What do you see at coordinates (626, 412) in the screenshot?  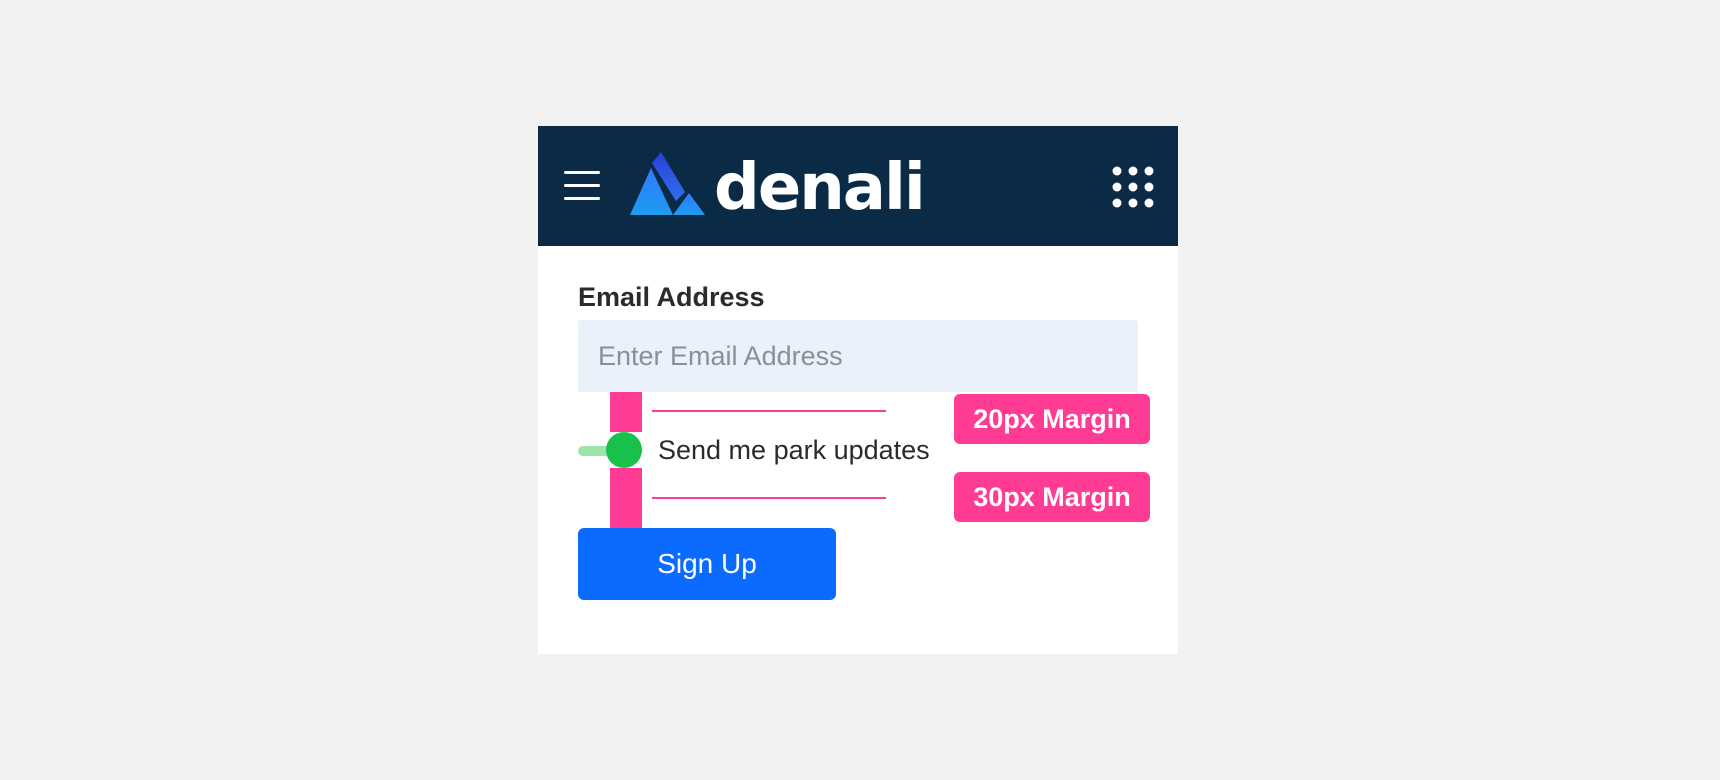 I see `top-margin-indicator` at bounding box center [626, 412].